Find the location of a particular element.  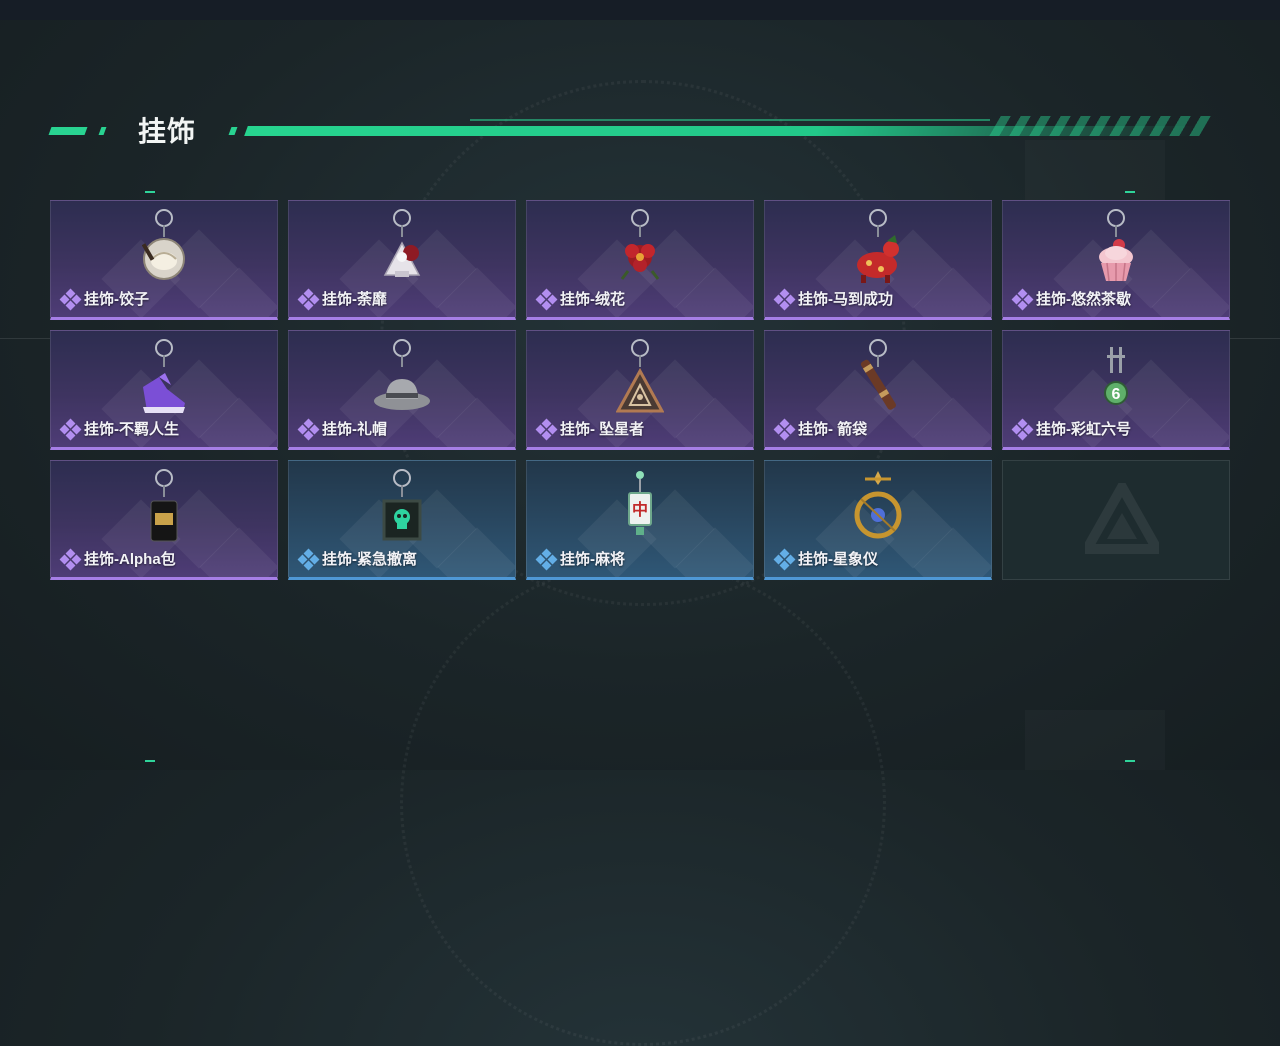

charm-card: 挂饰-绒花 is located at coordinates (640, 260).